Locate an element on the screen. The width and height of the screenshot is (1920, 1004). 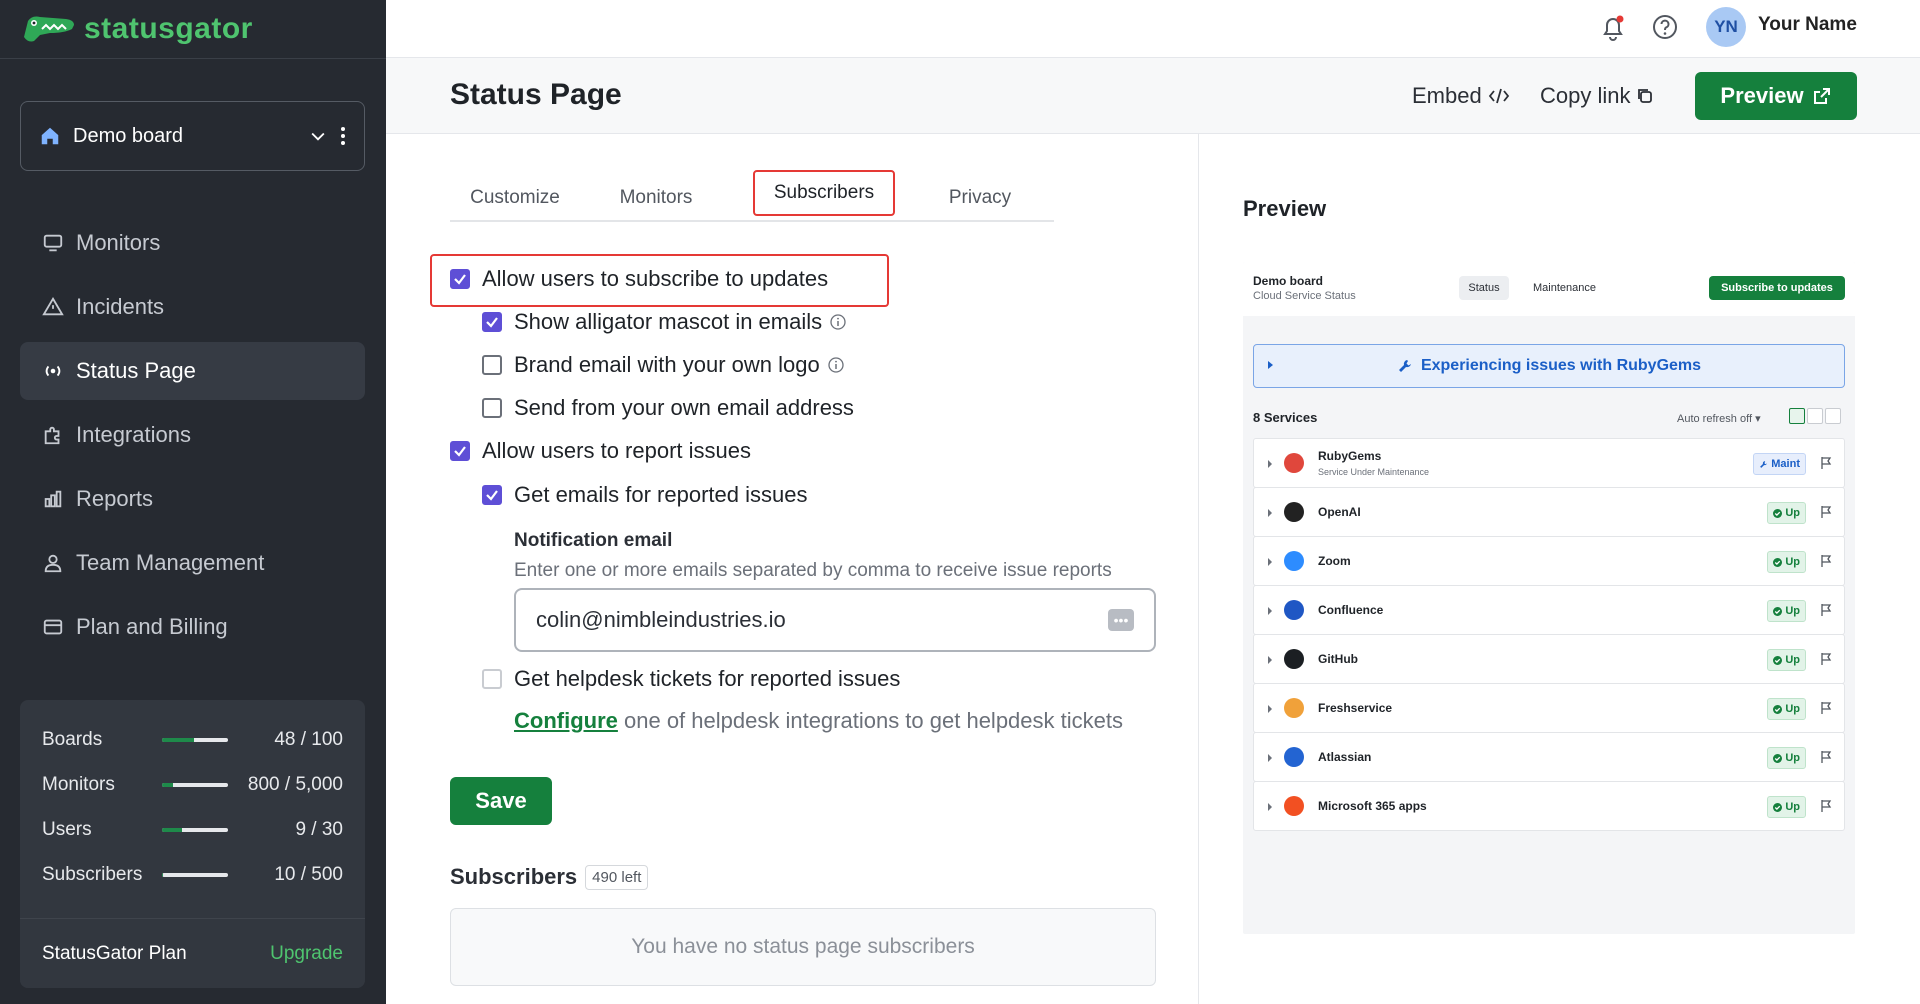
chevron-down-icon is located at coordinates (318, 136).